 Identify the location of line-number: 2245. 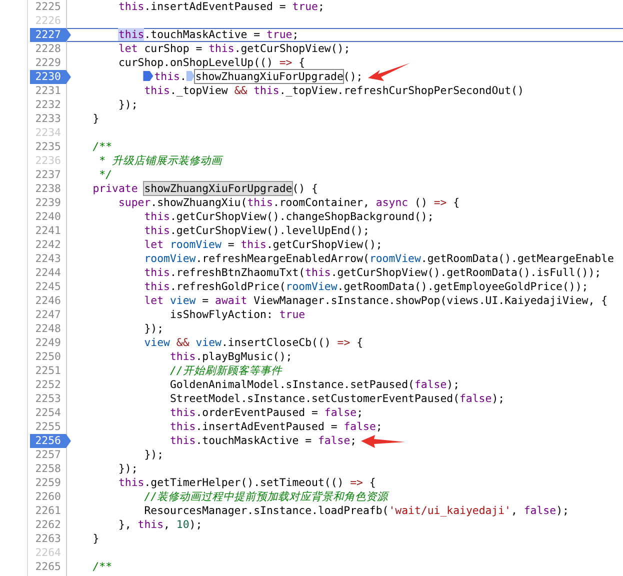
(47, 287).